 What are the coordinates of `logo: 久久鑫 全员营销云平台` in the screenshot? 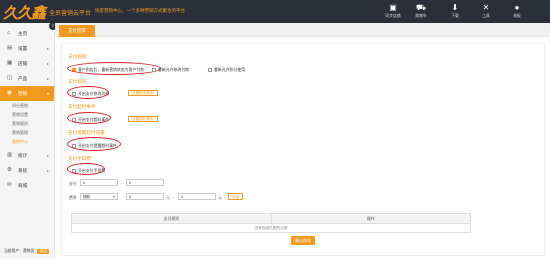 It's located at (47, 12).